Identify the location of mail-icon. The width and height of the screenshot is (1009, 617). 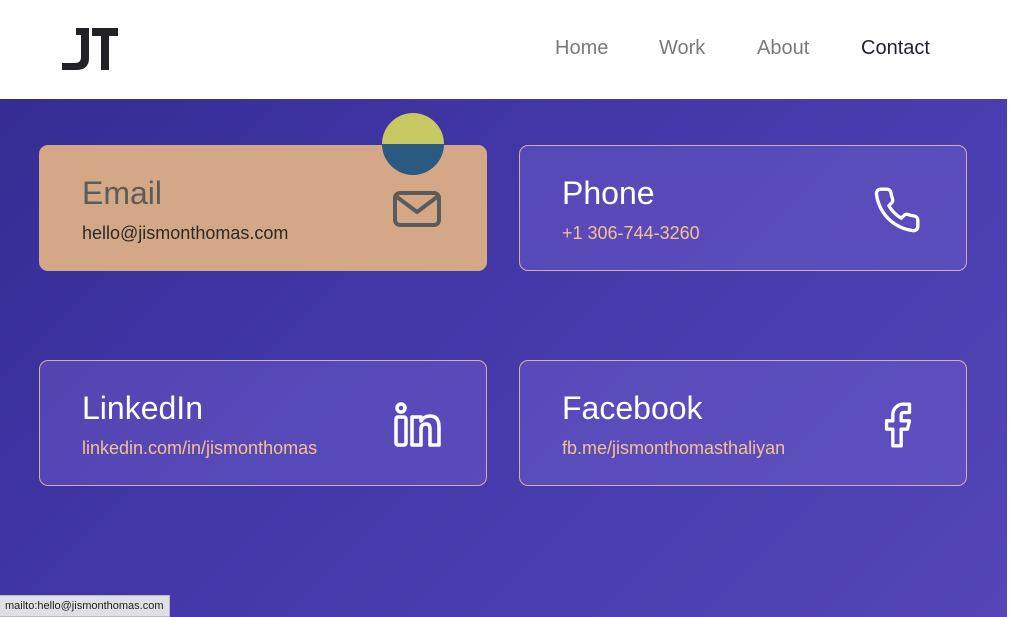
(417, 210).